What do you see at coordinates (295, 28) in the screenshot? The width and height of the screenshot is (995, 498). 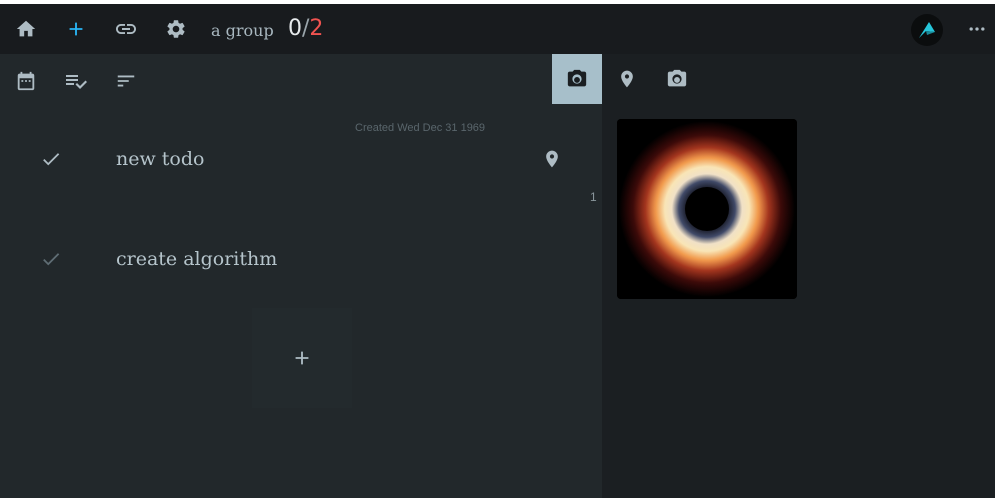 I see `done-count: 0` at bounding box center [295, 28].